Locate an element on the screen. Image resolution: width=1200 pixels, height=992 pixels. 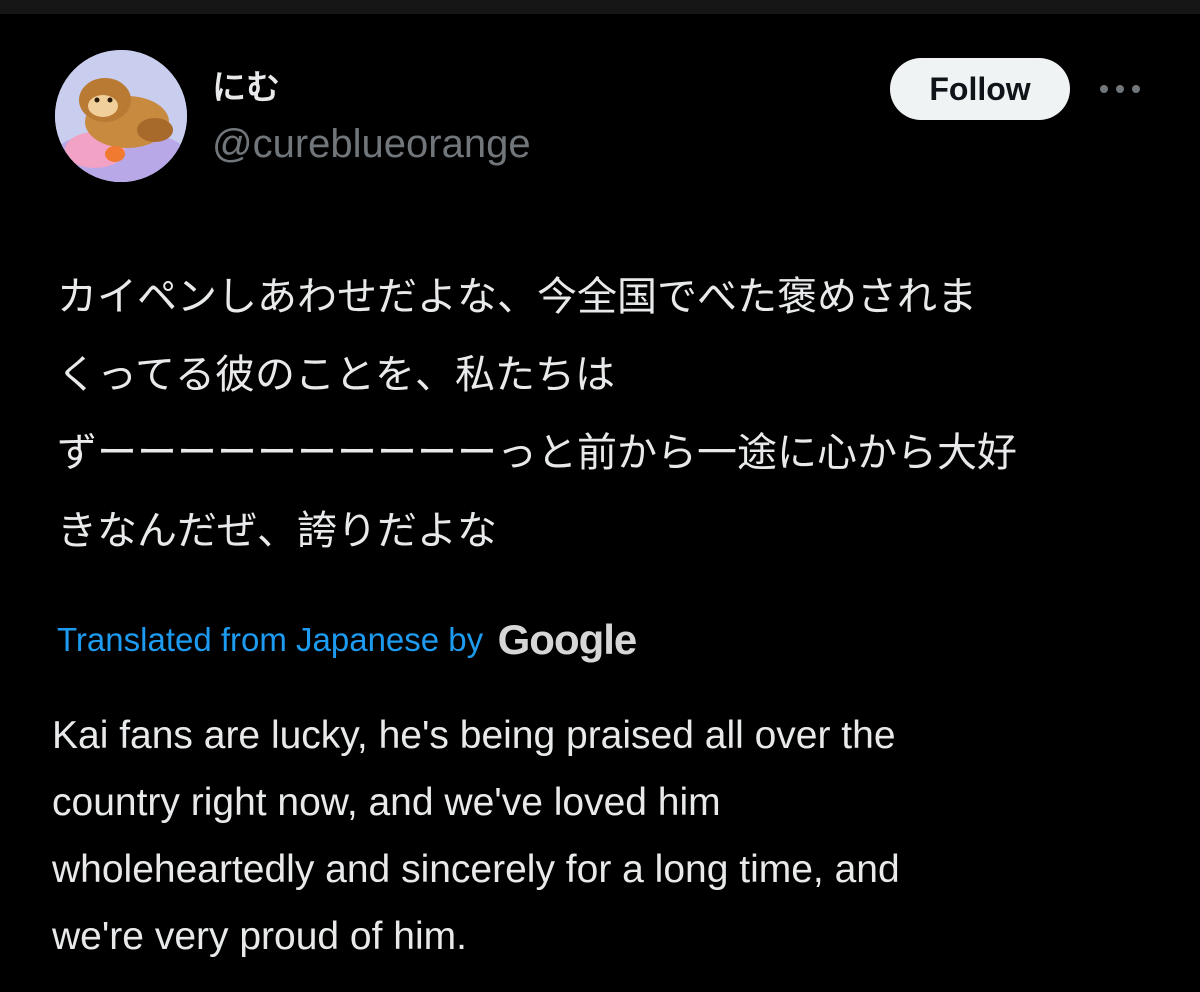
translated-from-link: Translated from Japanese by is located at coordinates (270, 639).